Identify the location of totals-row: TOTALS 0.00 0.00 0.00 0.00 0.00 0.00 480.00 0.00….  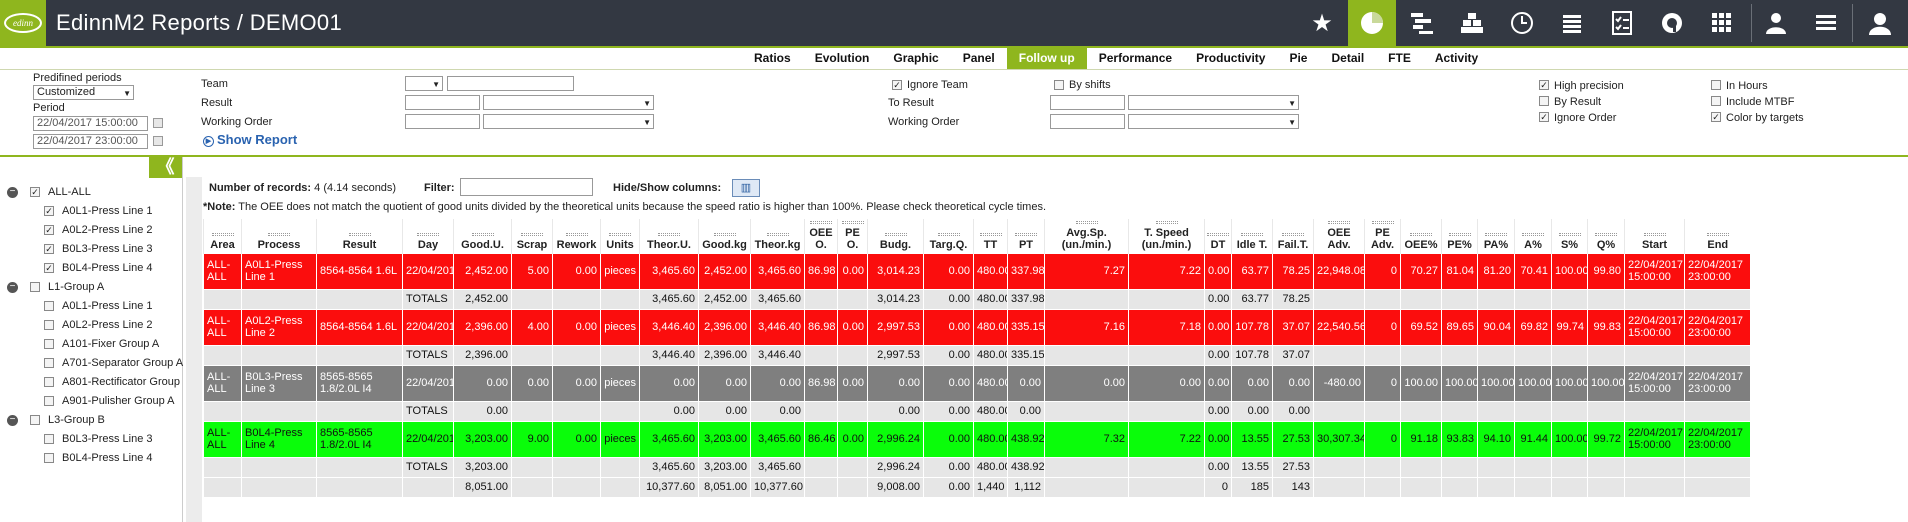
(977, 411).